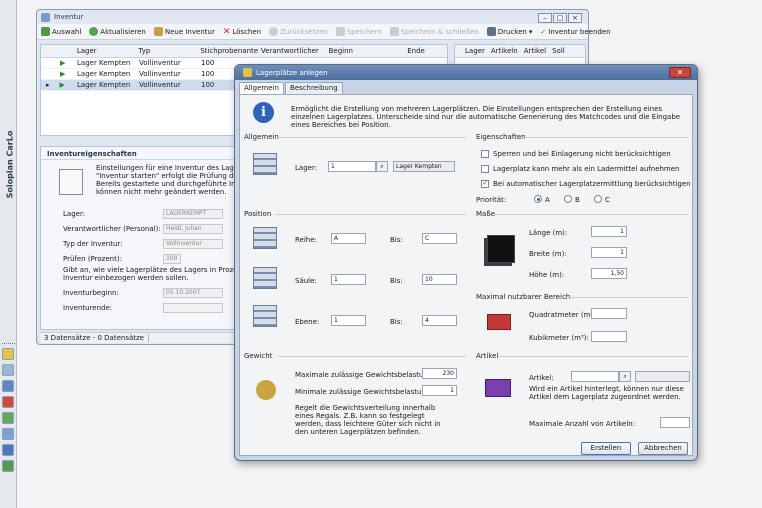 This screenshot has width=762, height=508. What do you see at coordinates (348, 279) in the screenshot?
I see `column-from-input: 1` at bounding box center [348, 279].